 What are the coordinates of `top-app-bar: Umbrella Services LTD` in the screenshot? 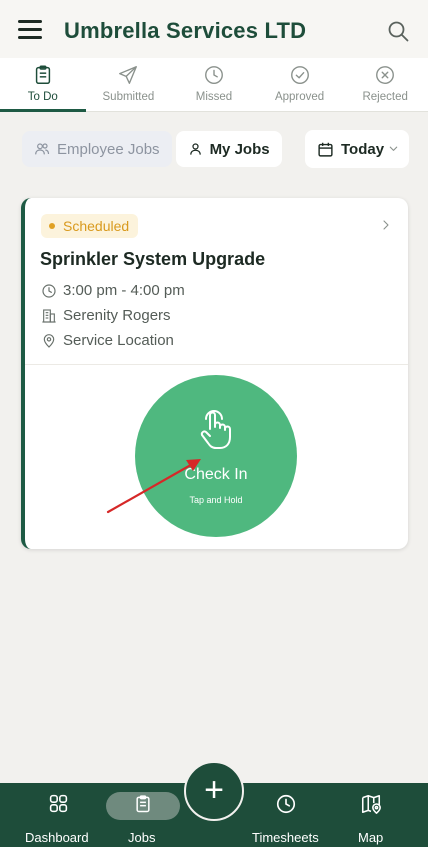 It's located at (214, 31).